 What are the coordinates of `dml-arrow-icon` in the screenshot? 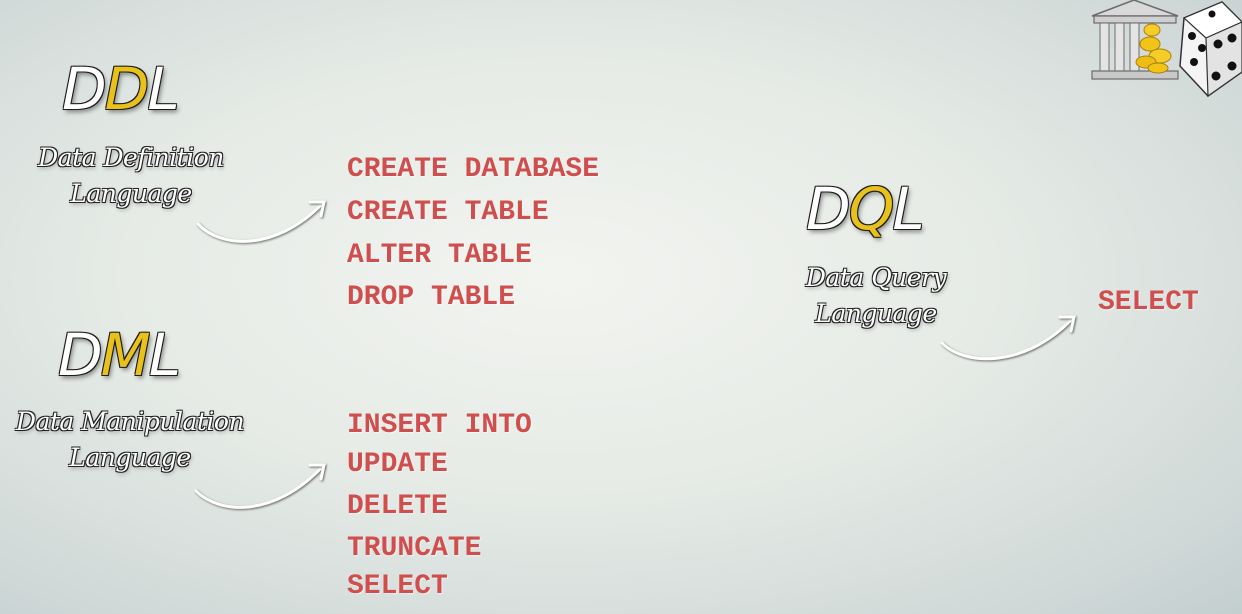 It's located at (260, 486).